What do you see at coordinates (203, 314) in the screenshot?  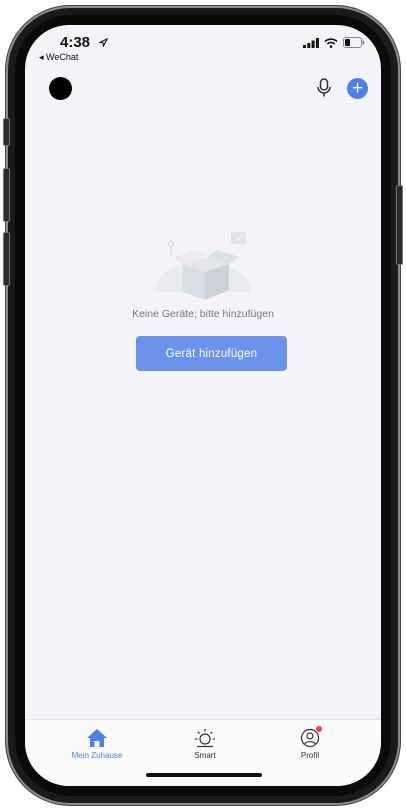 I see `empty-state-message: Keine Geräte; bitte hinzufügen` at bounding box center [203, 314].